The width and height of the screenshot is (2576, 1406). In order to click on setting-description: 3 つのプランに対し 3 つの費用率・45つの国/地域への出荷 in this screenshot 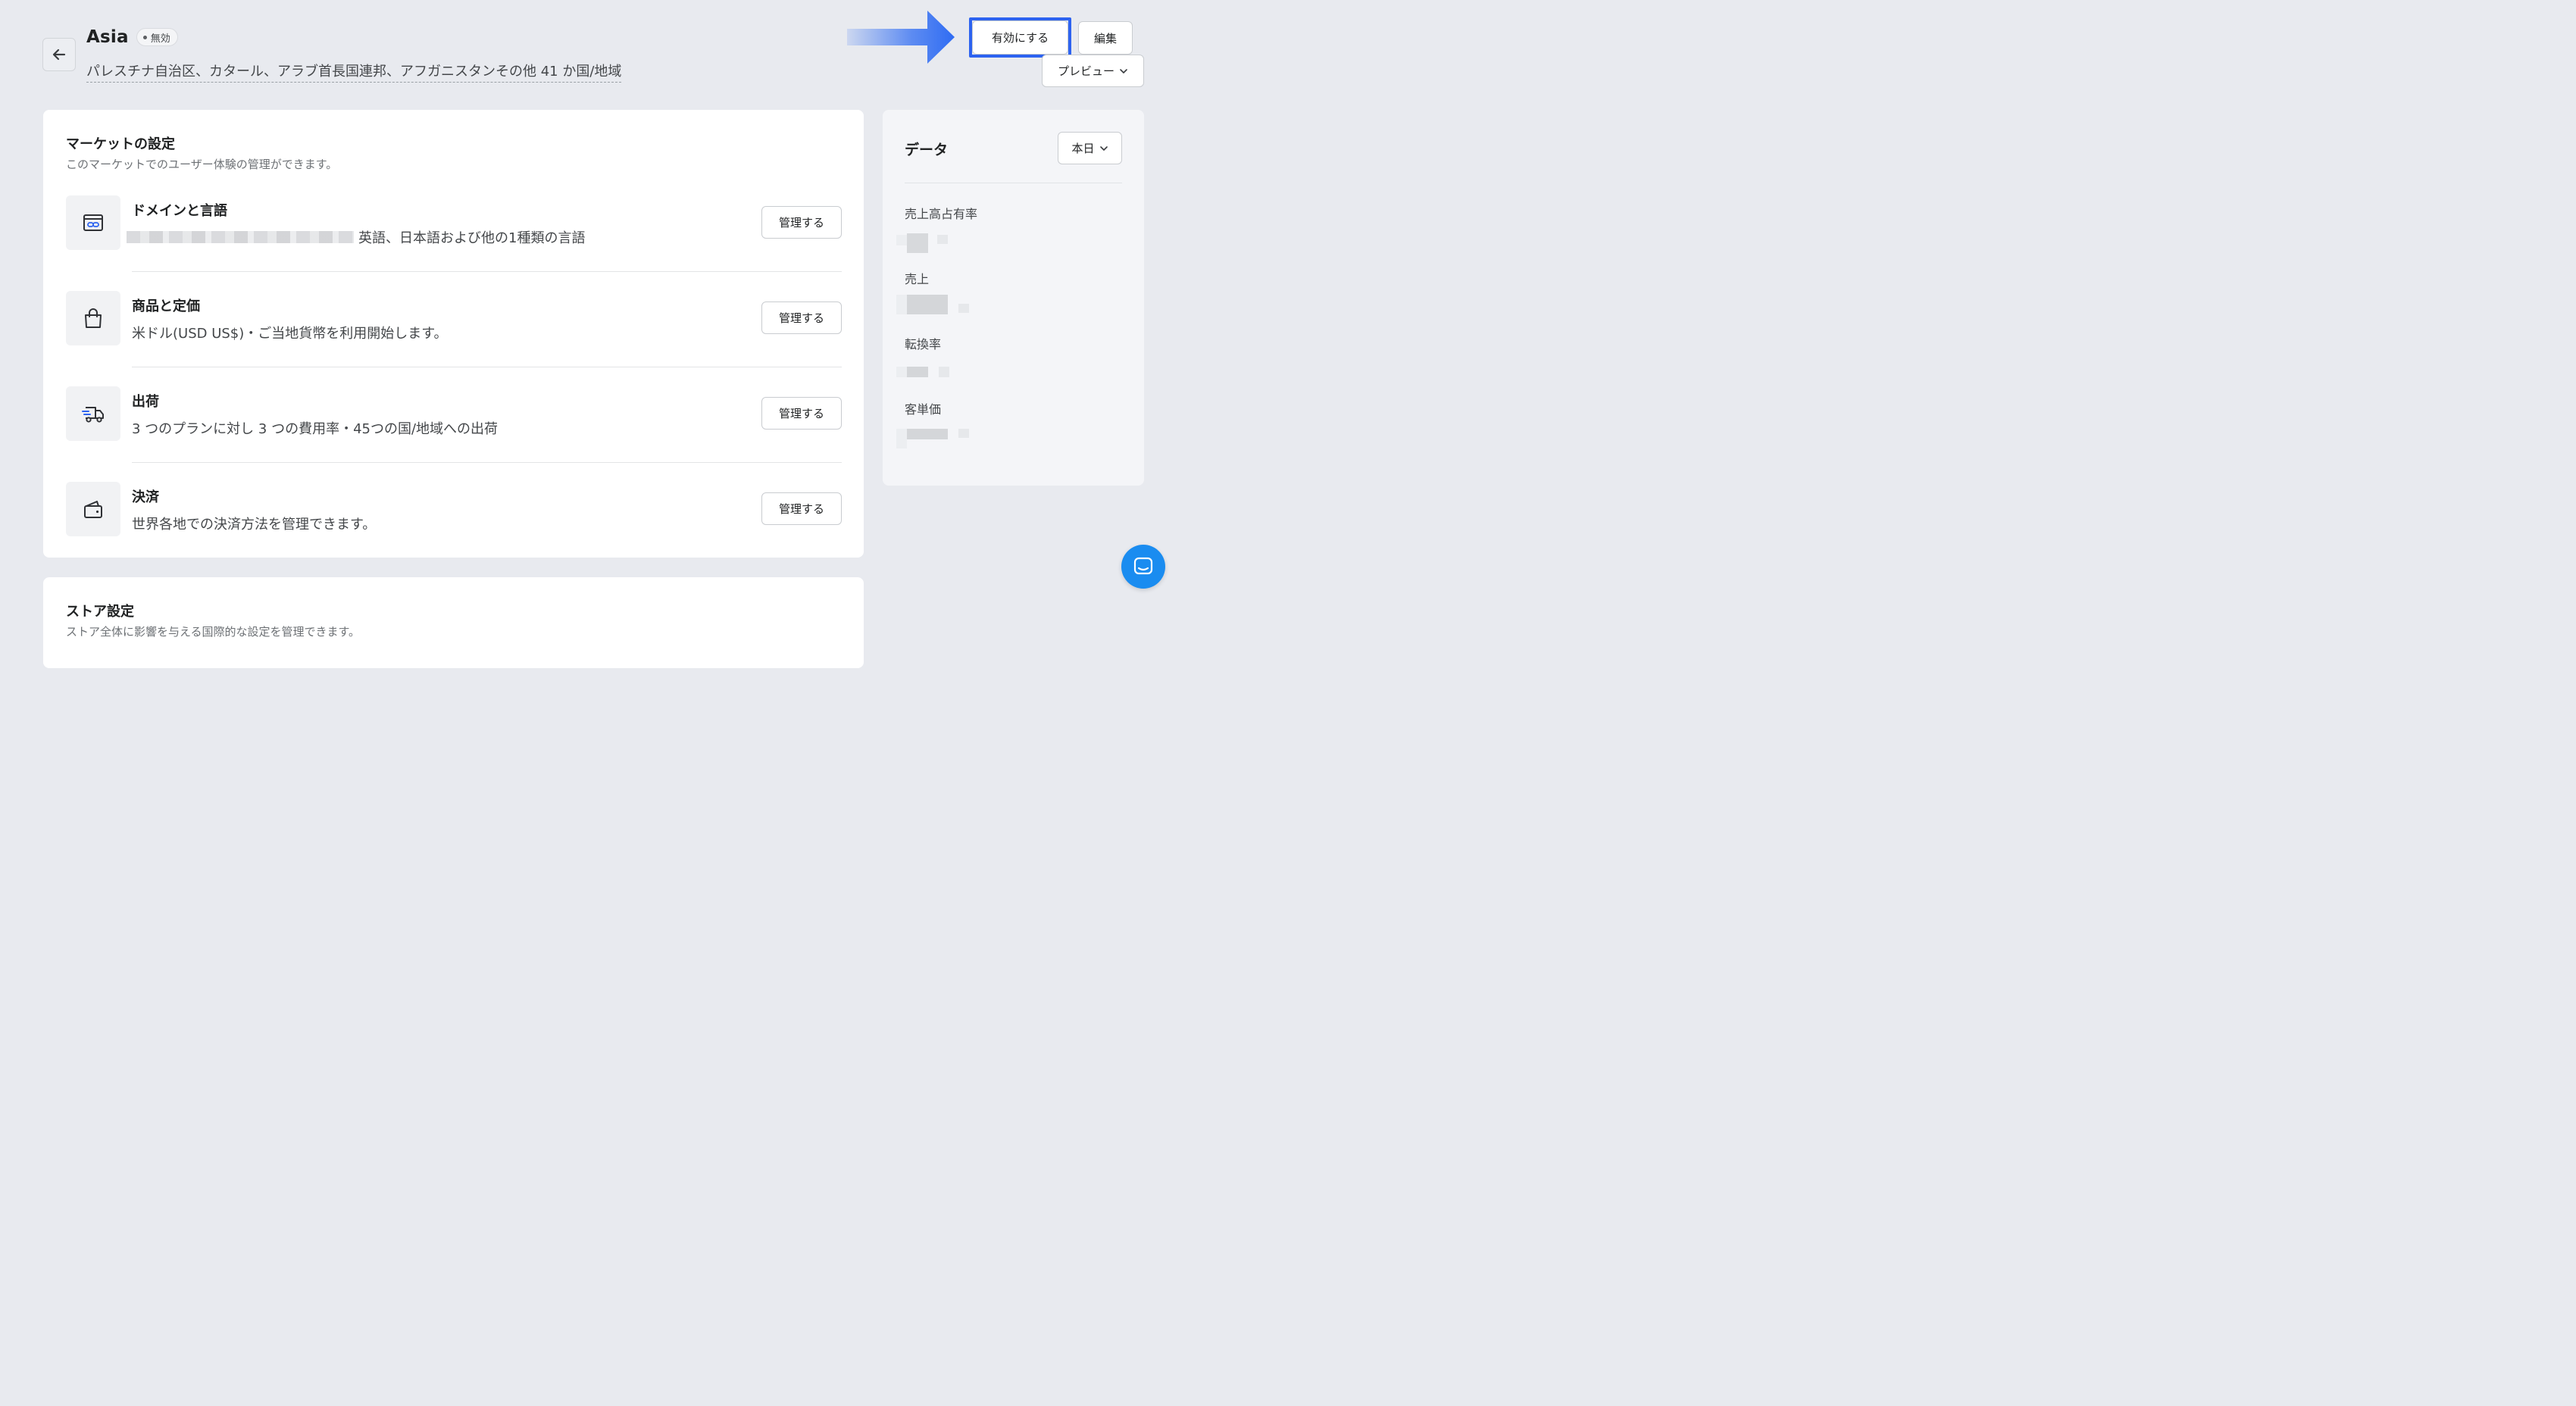, I will do `click(315, 429)`.